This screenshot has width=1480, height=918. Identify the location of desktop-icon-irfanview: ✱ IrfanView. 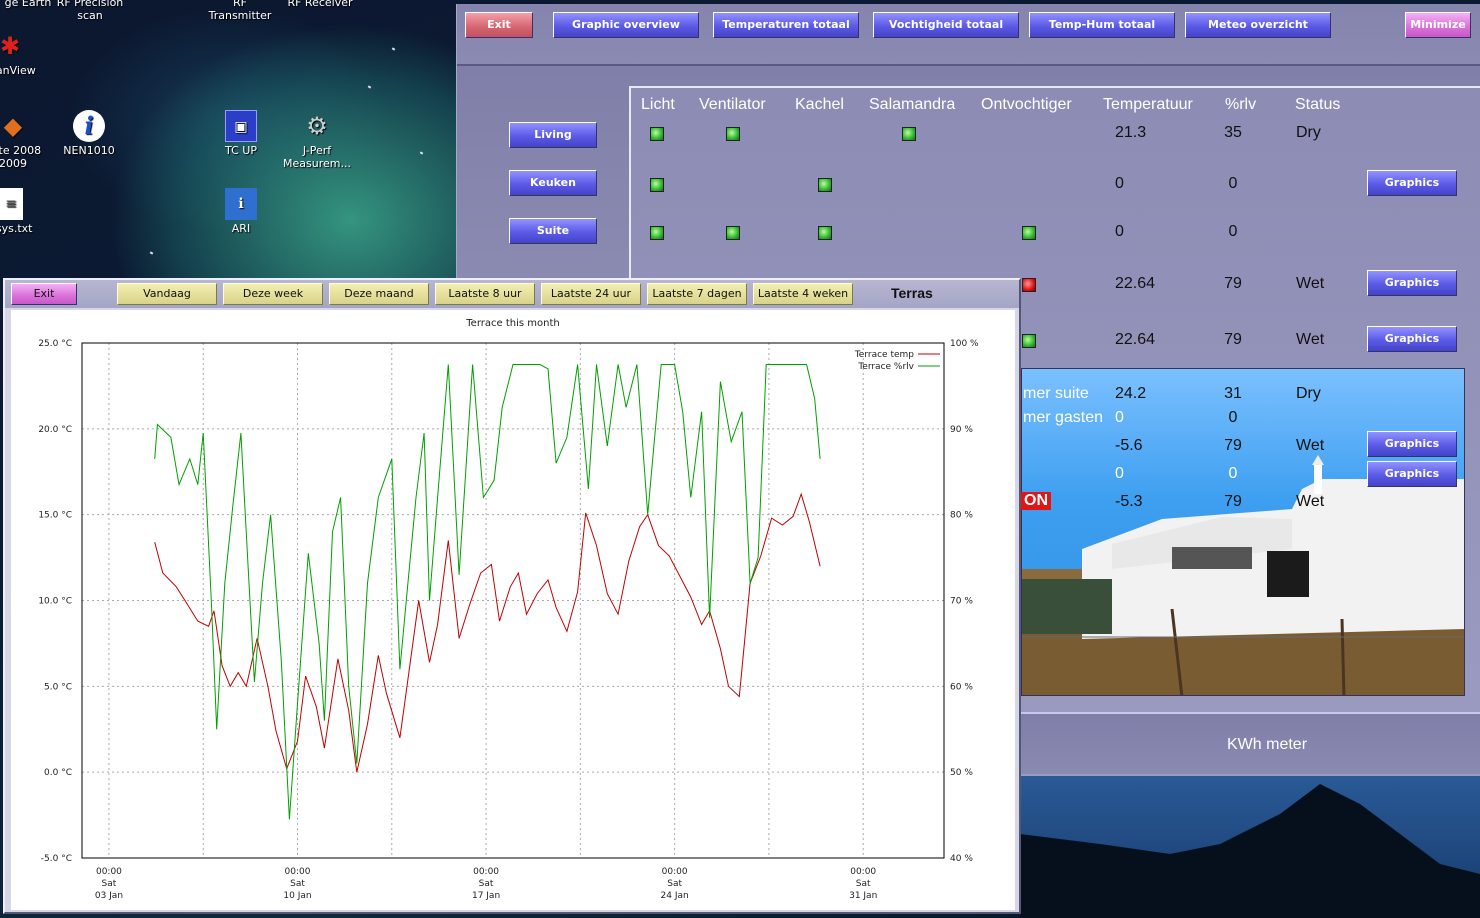
(20, 53).